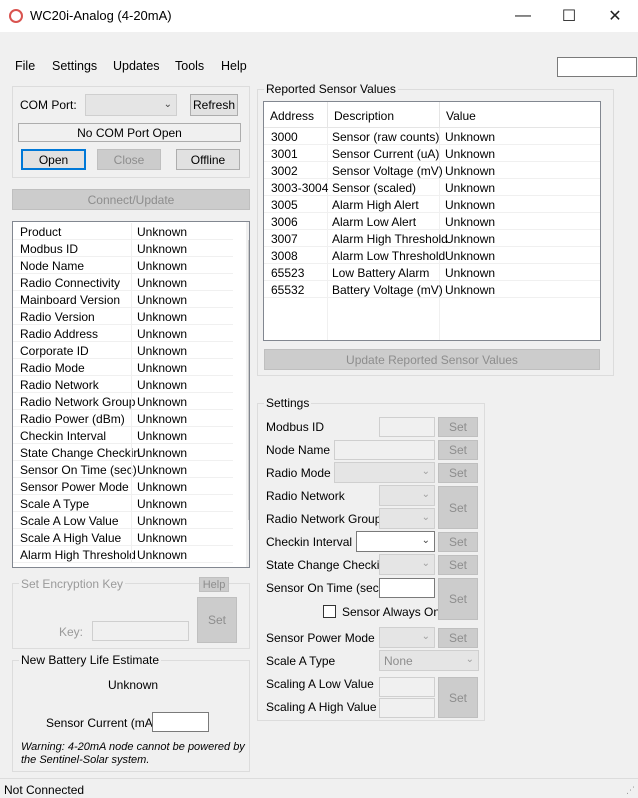  I want to click on menu-text-field, so click(597, 67).